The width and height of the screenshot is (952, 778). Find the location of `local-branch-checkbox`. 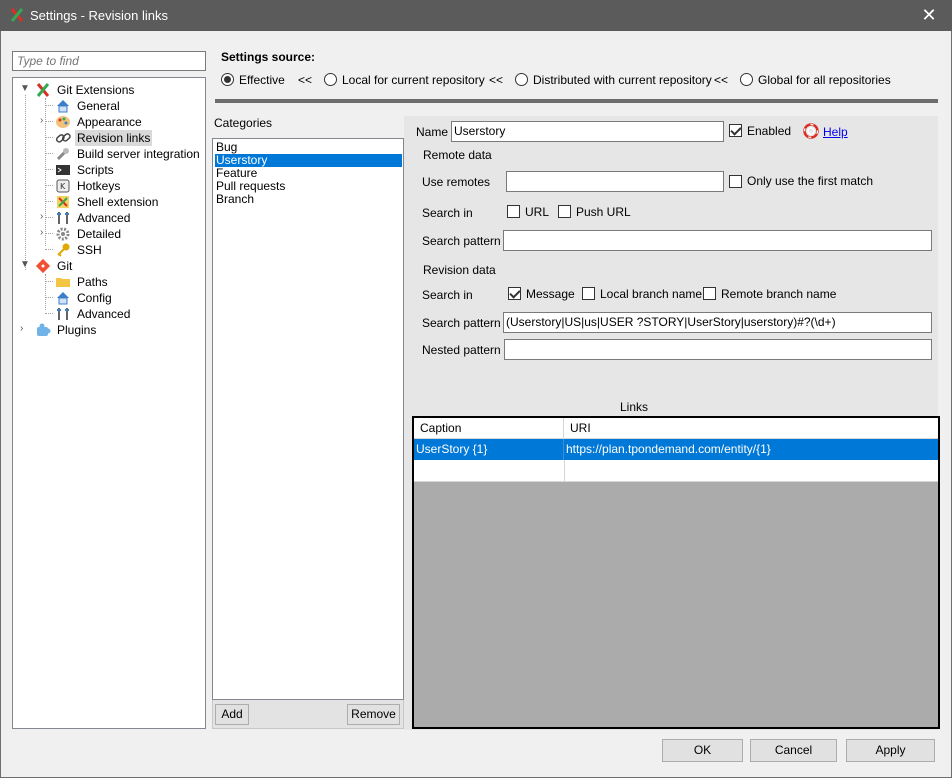

local-branch-checkbox is located at coordinates (588, 293).